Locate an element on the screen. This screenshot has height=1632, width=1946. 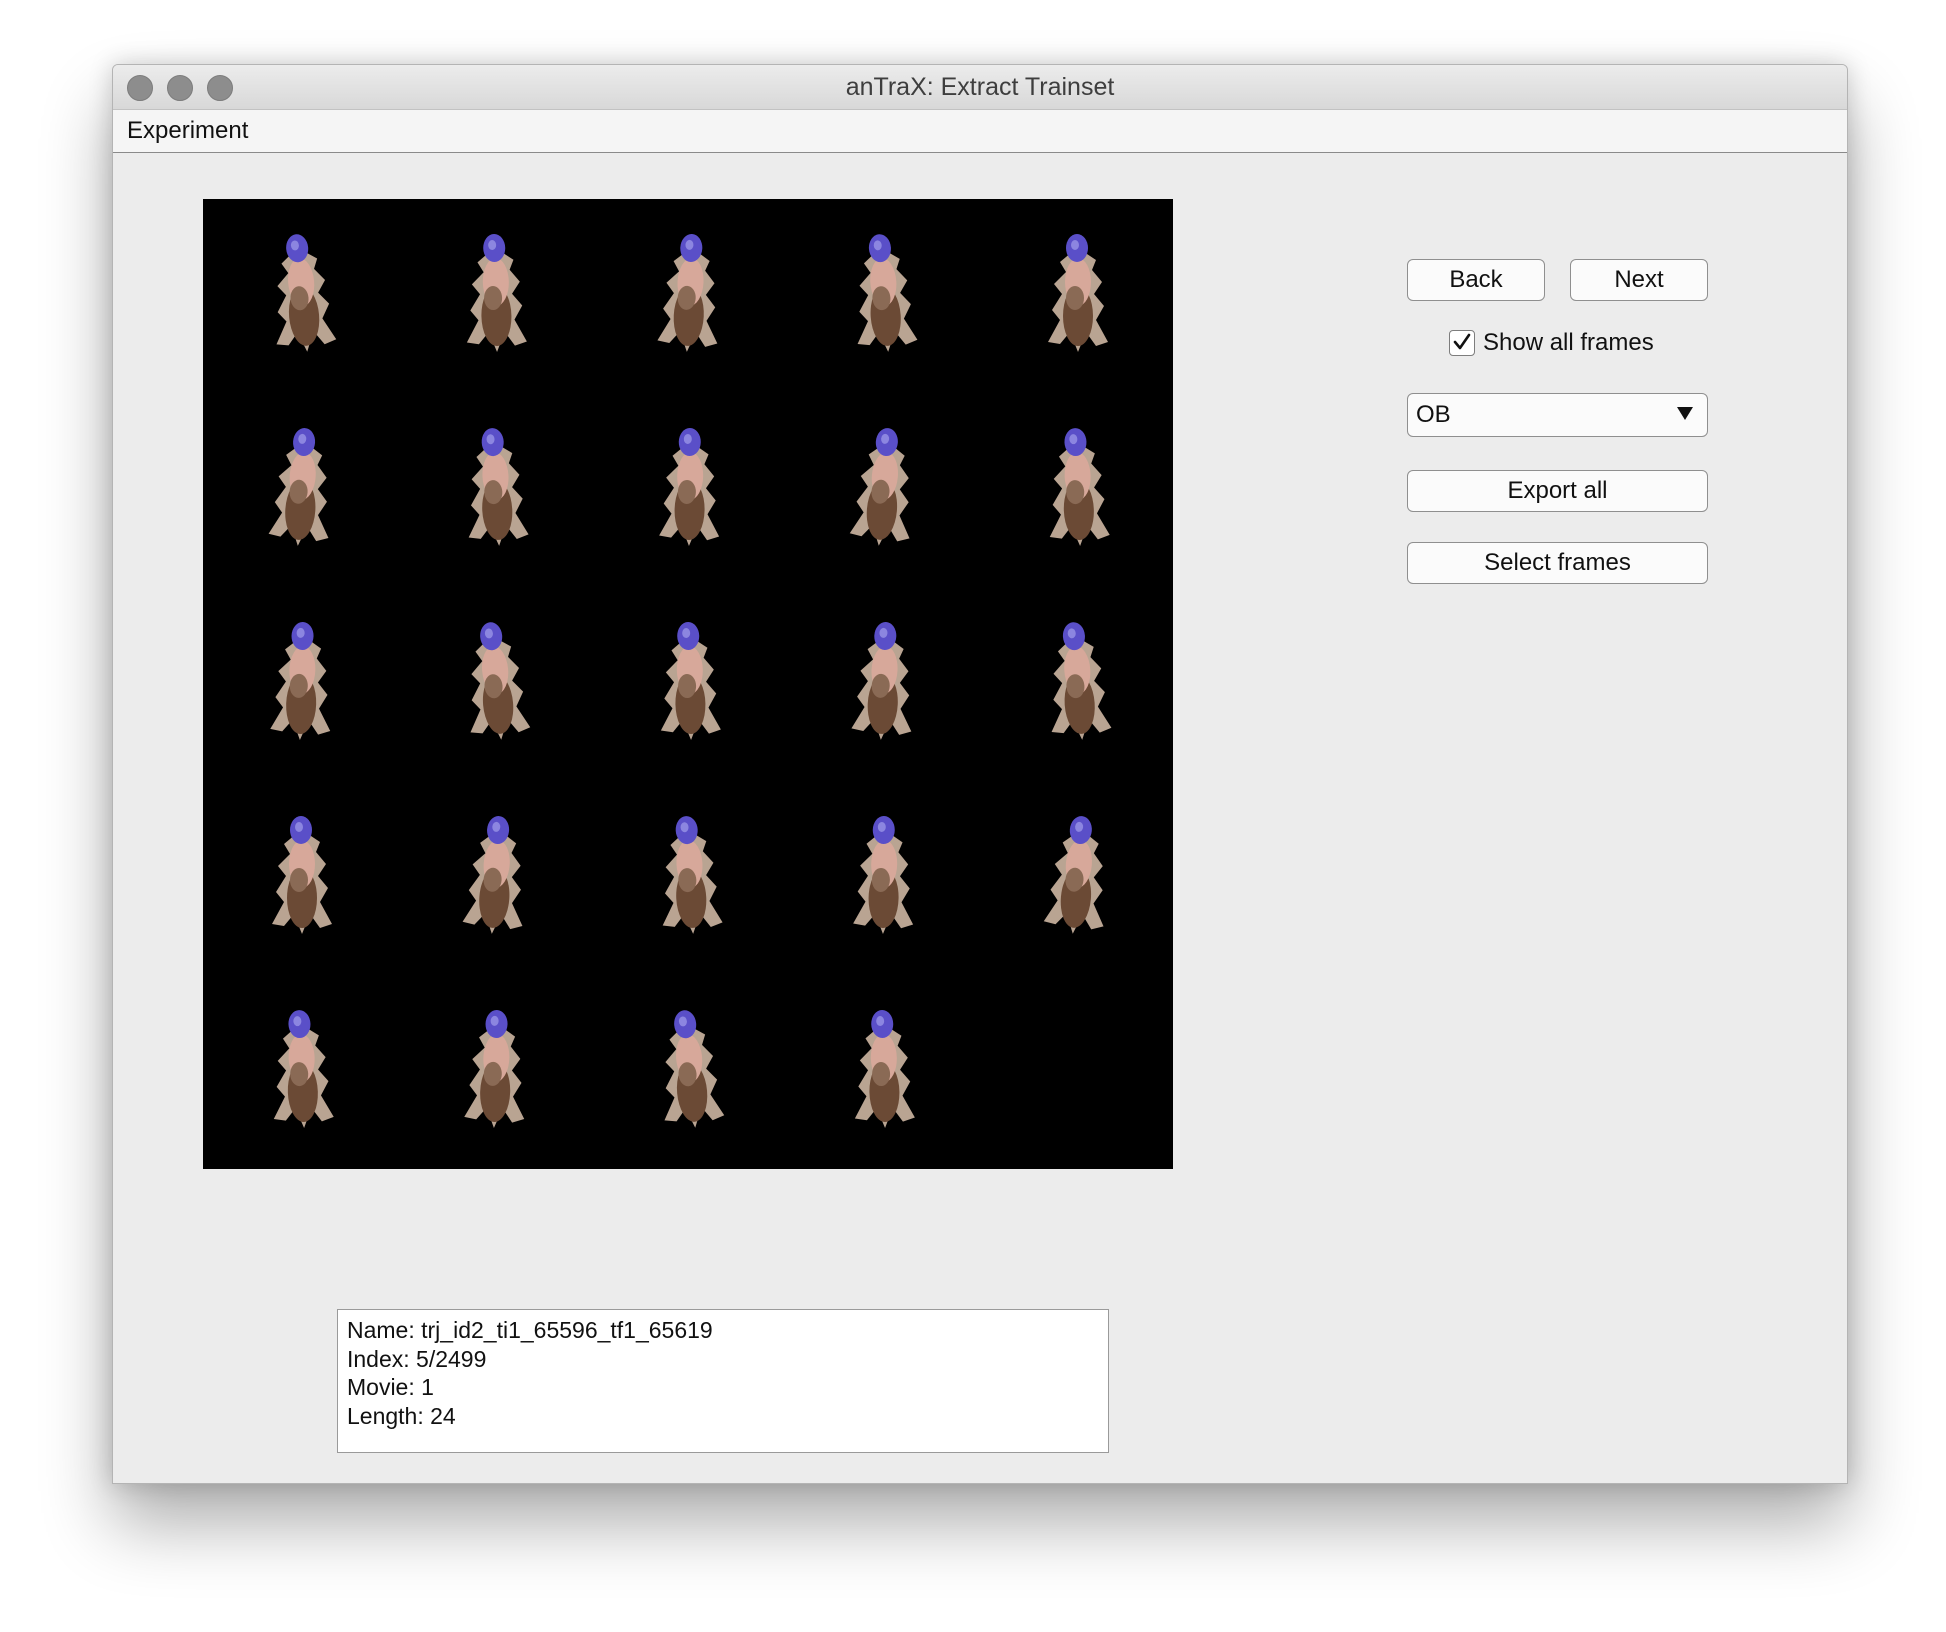
label-dropdown-value: OB is located at coordinates (1433, 414).